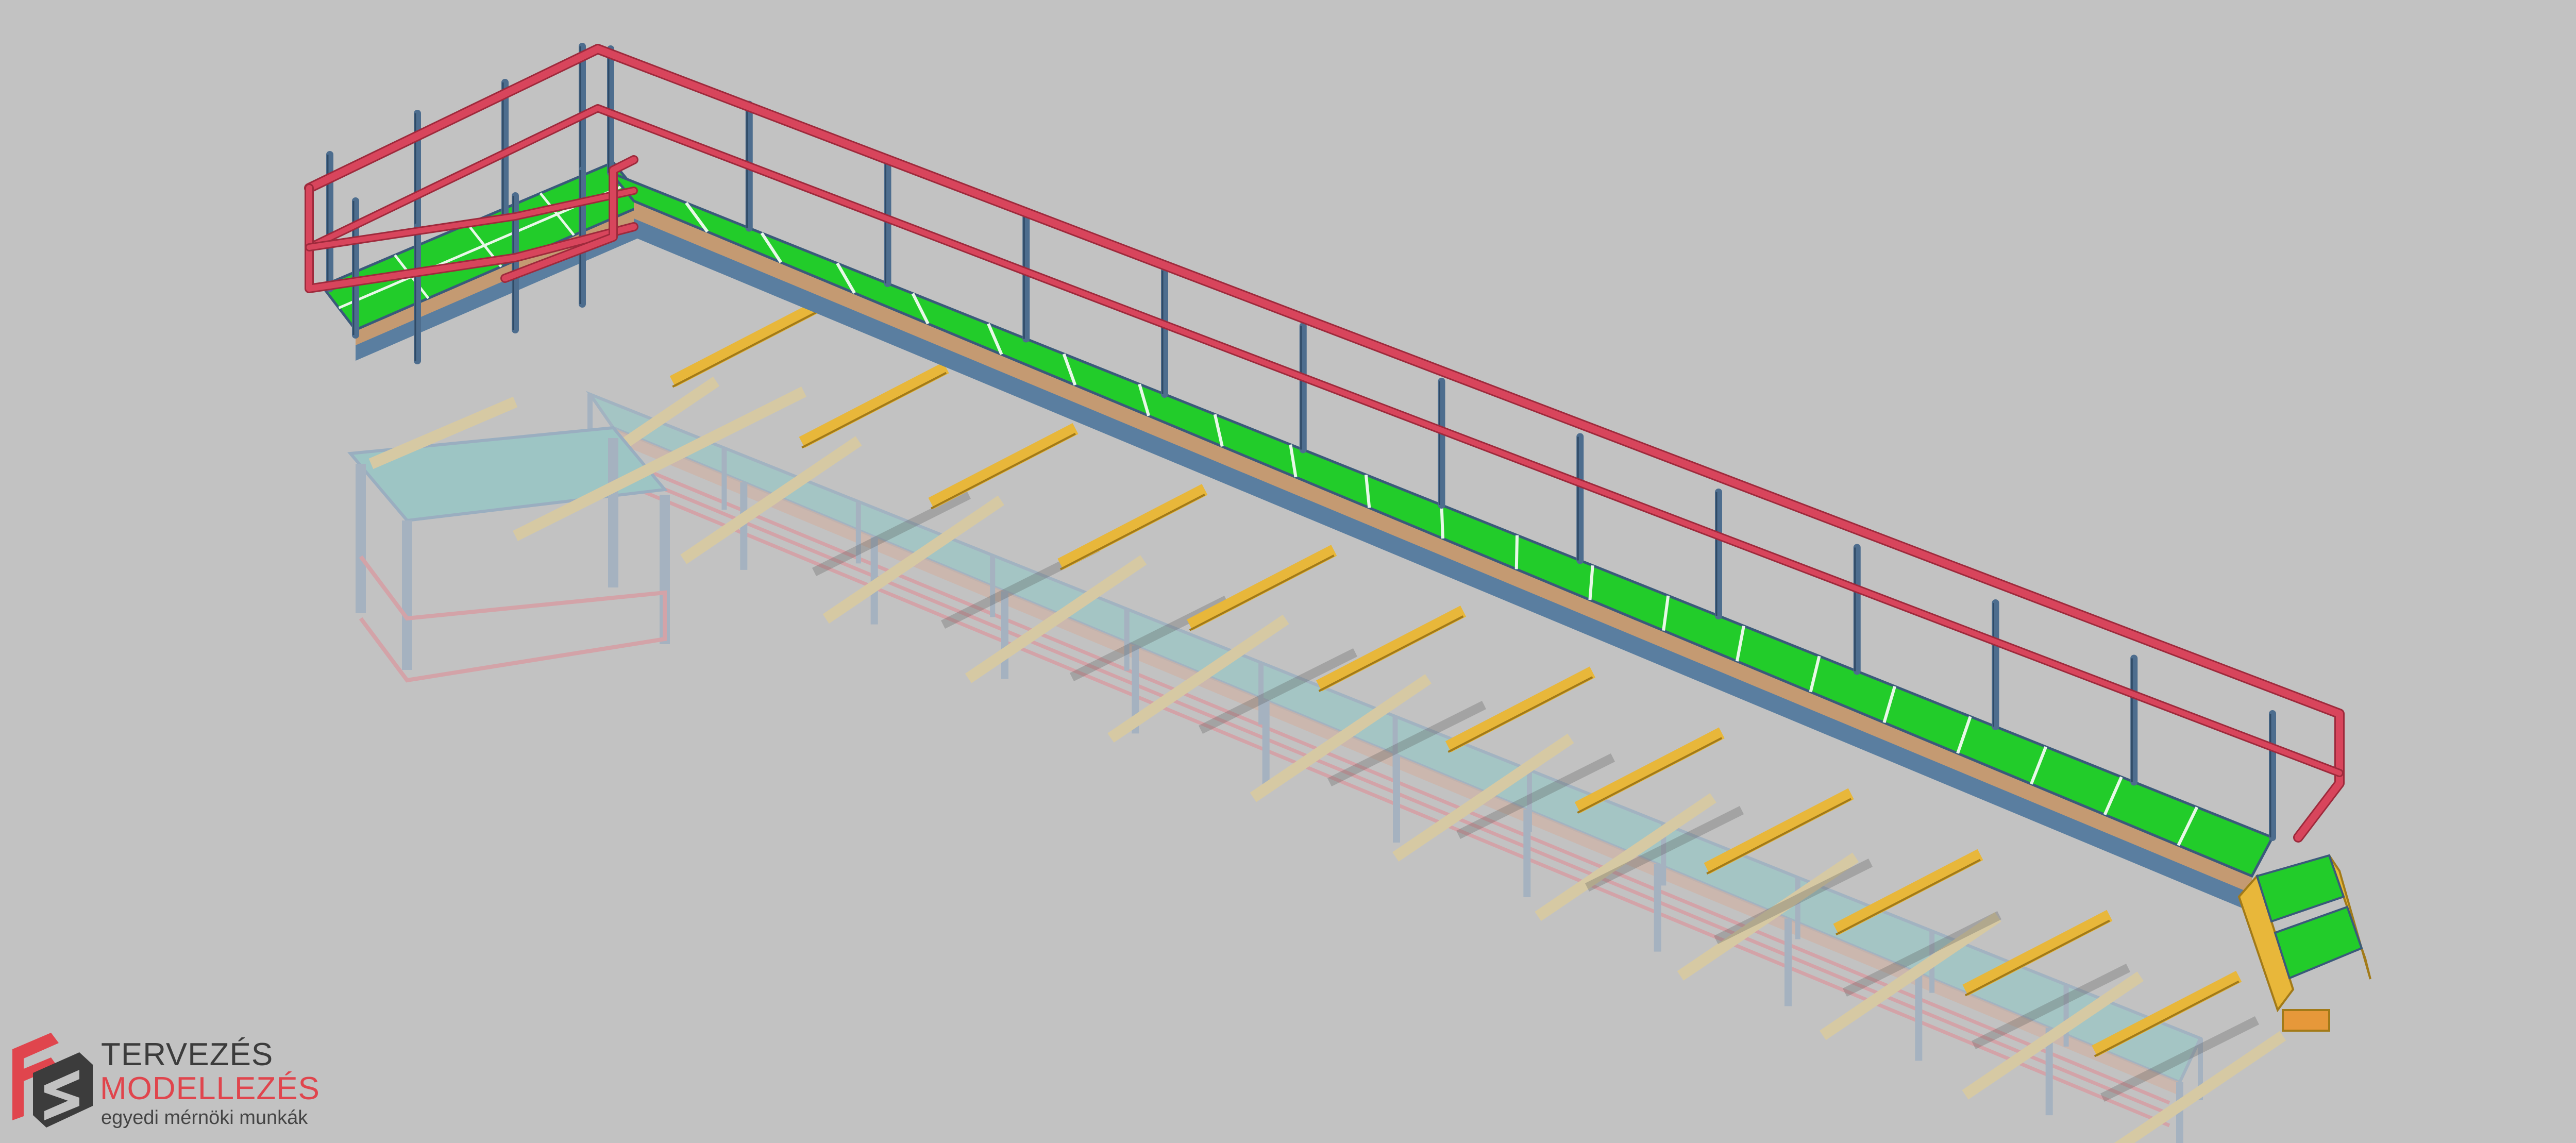 This screenshot has width=2576, height=1143. What do you see at coordinates (210, 1088) in the screenshot?
I see `logo-title-line2: MODELLEZÉS` at bounding box center [210, 1088].